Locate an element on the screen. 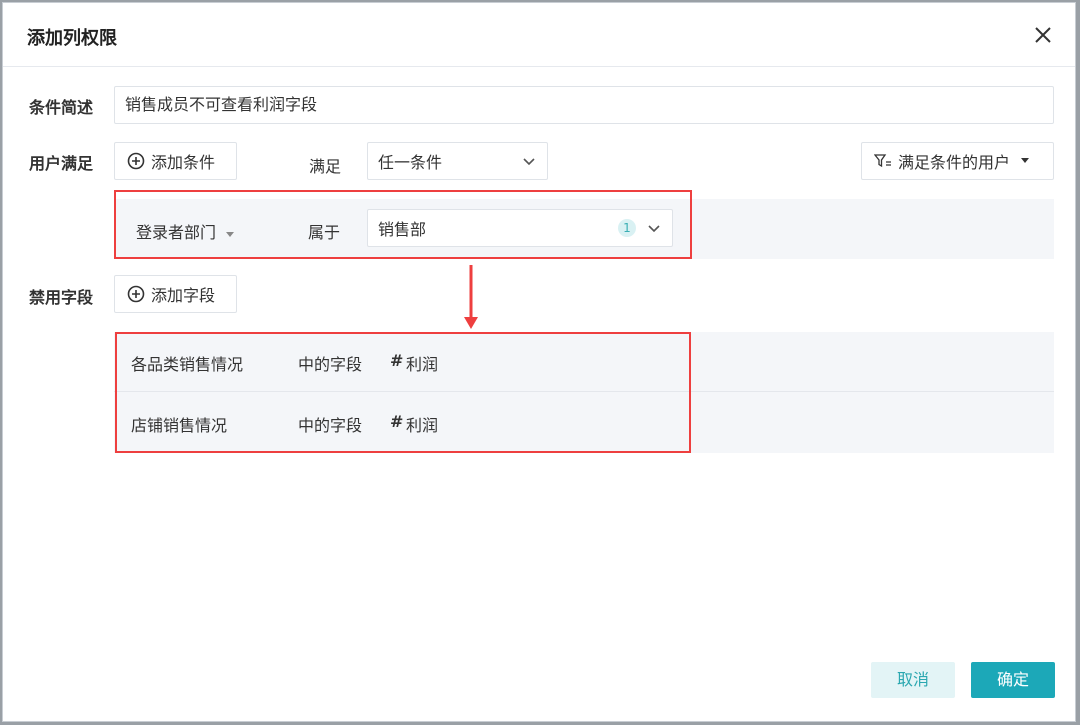 The height and width of the screenshot is (725, 1080). user-condition-label: 用户满足 is located at coordinates (61, 162).